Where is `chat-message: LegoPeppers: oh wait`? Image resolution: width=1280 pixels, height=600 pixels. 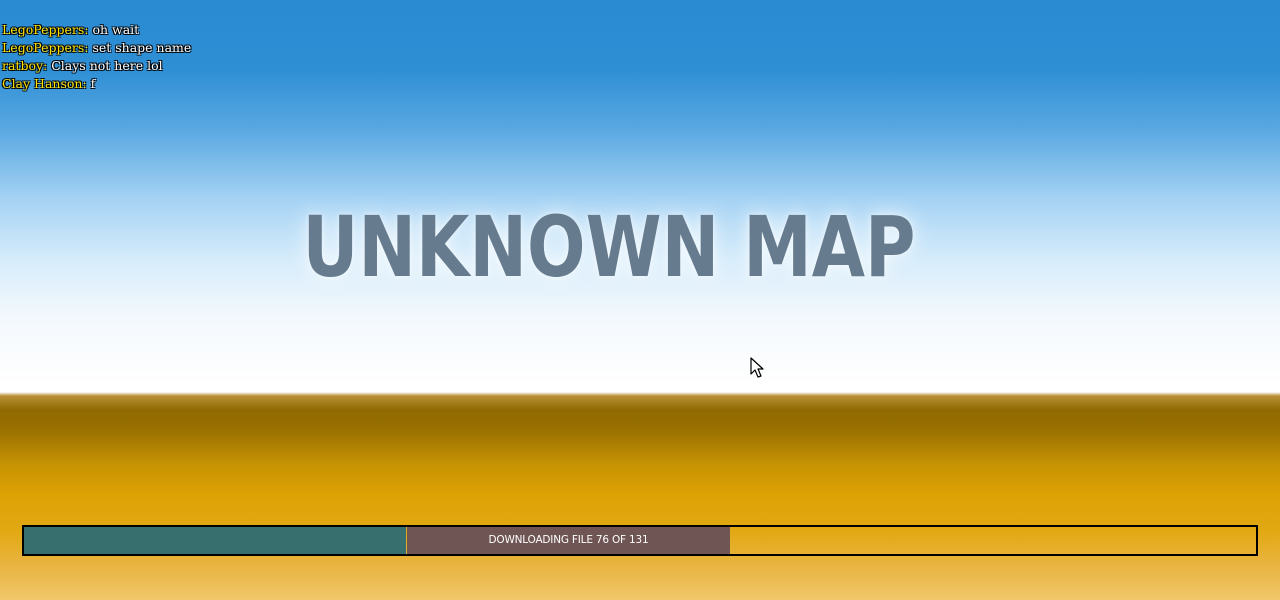 chat-message: LegoPeppers: oh wait is located at coordinates (71, 29).